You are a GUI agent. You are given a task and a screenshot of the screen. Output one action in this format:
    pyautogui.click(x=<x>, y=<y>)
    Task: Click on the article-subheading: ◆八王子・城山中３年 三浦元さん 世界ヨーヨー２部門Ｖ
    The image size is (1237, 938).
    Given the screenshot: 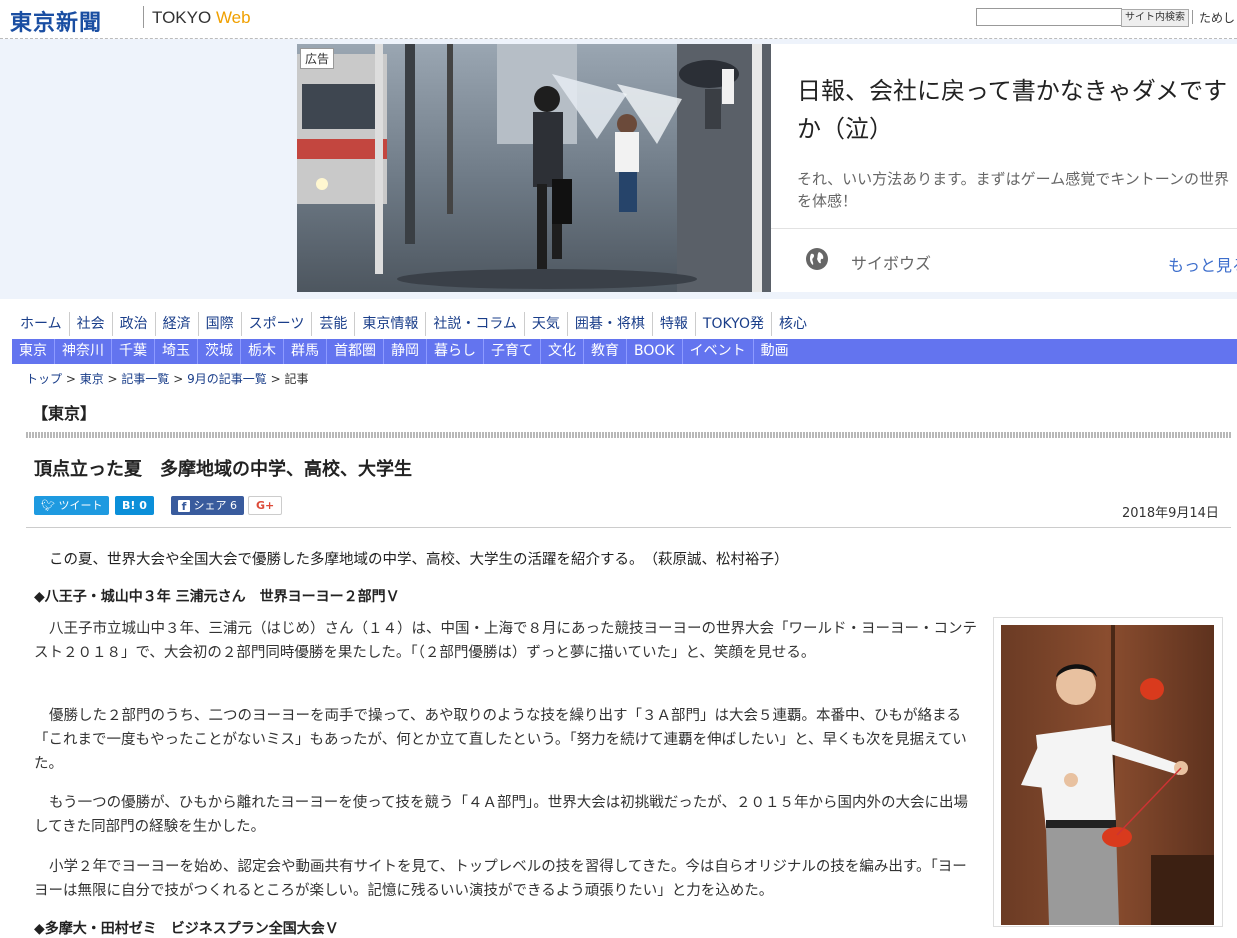 What is the action you would take?
    pyautogui.click(x=217, y=597)
    